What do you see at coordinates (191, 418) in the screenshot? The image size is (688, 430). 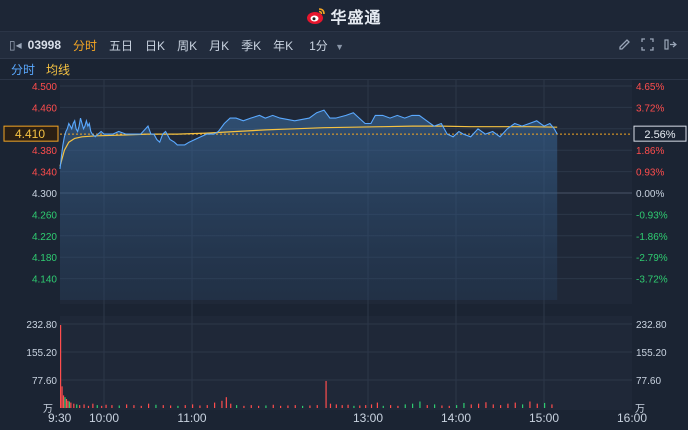 I see `time-tick-label: 11:00` at bounding box center [191, 418].